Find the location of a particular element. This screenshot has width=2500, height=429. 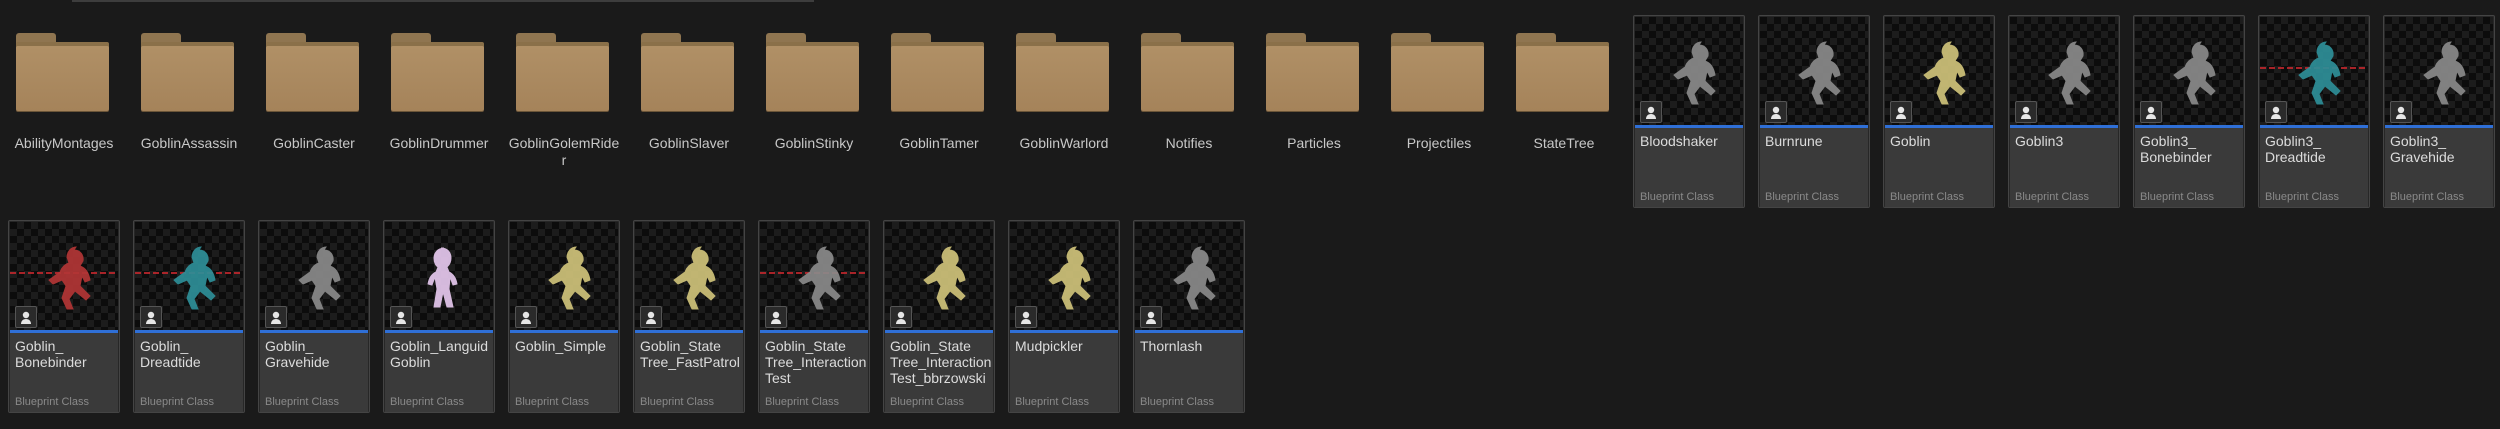

folder-item: GoblinAssassin is located at coordinates (189, 111).